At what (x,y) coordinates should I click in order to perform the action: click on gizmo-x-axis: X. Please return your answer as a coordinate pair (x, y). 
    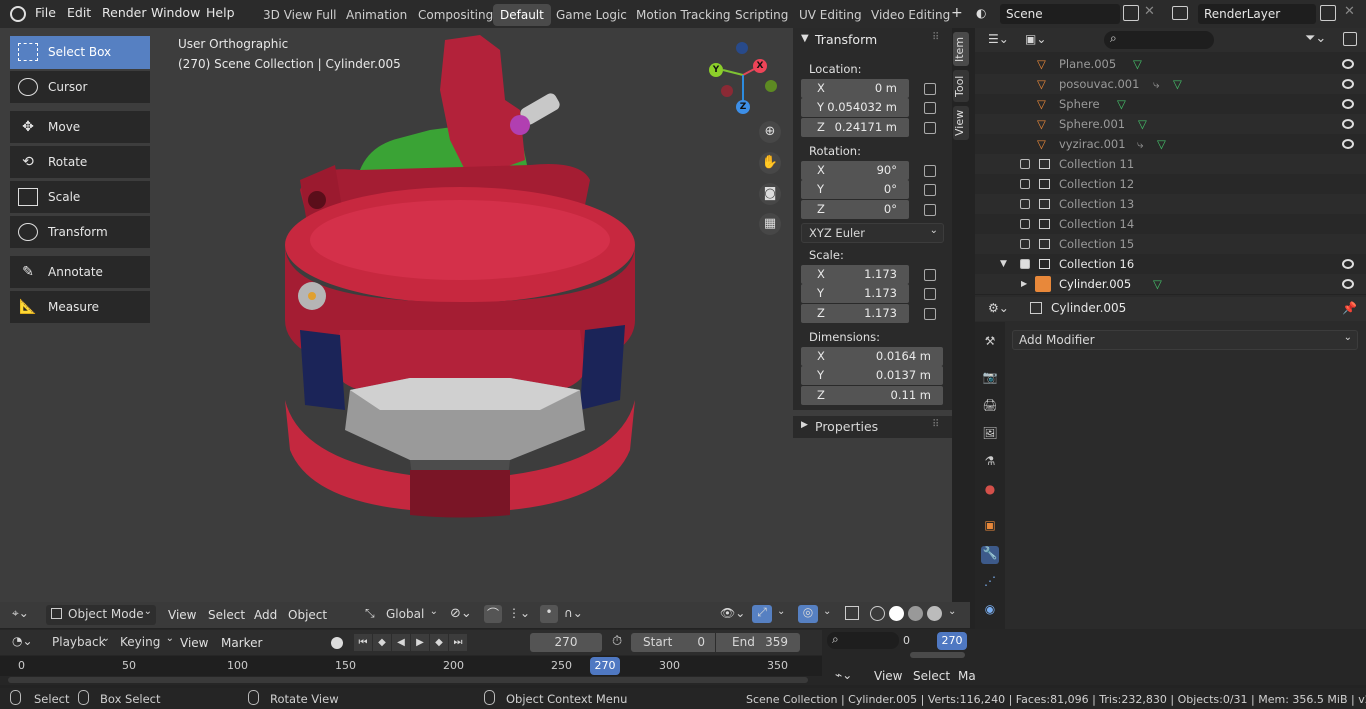
    Looking at the image, I should click on (760, 66).